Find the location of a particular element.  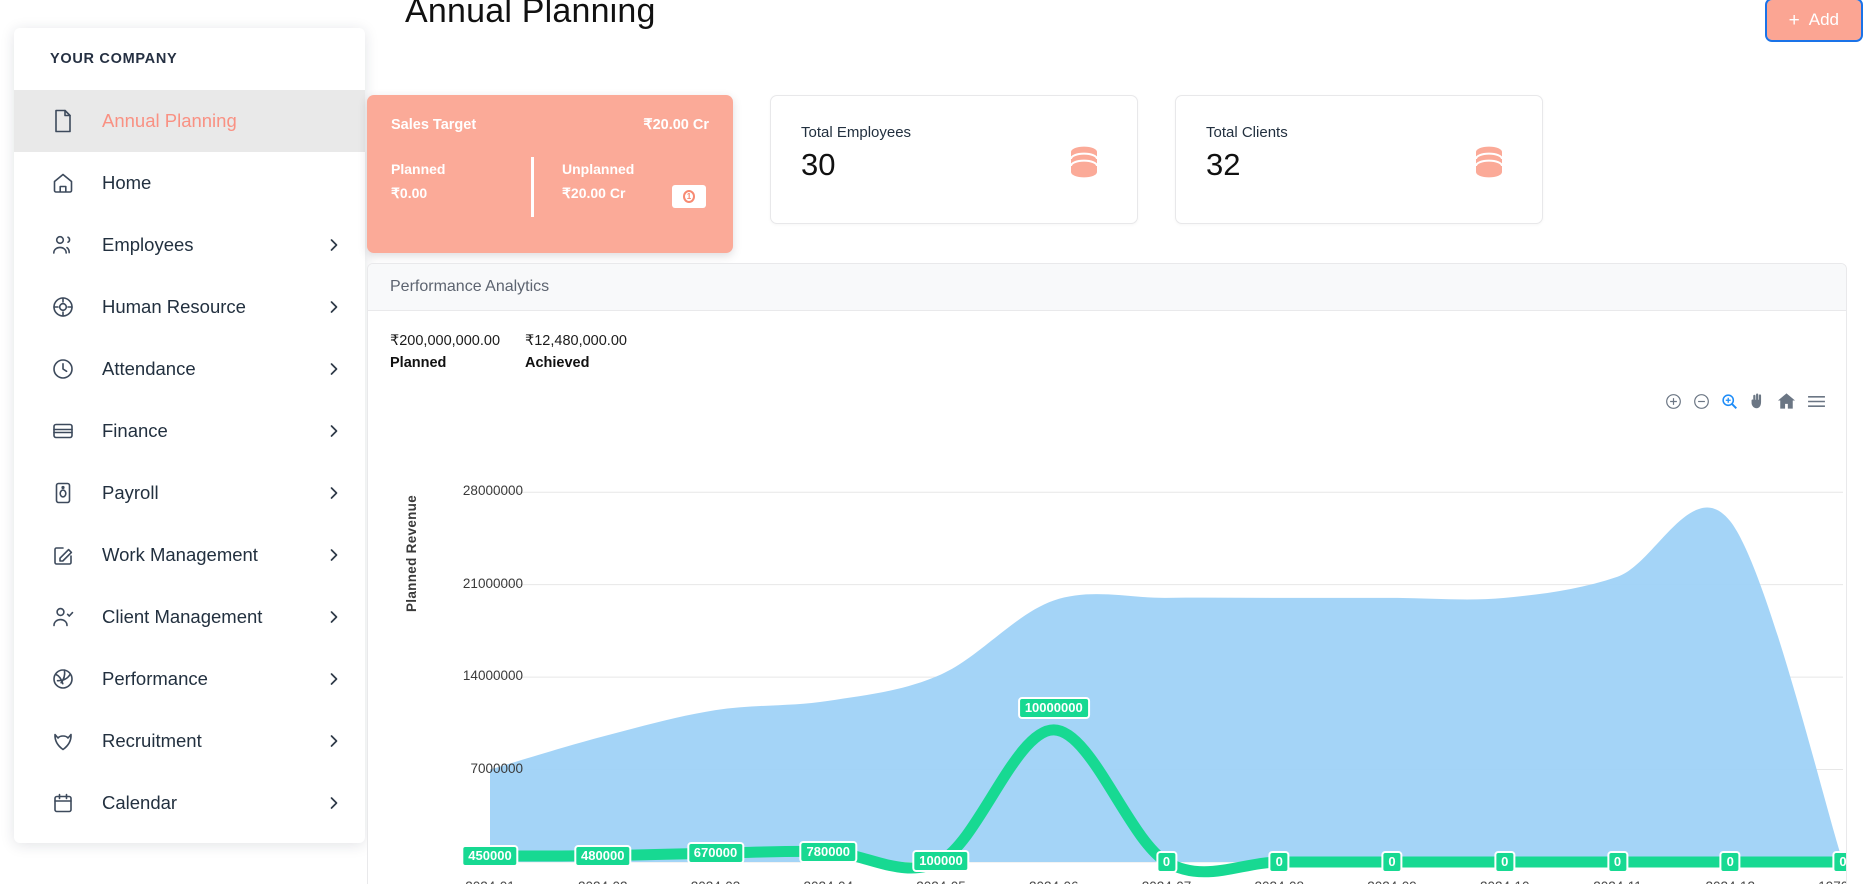

data-label: 100000 is located at coordinates (941, 860).